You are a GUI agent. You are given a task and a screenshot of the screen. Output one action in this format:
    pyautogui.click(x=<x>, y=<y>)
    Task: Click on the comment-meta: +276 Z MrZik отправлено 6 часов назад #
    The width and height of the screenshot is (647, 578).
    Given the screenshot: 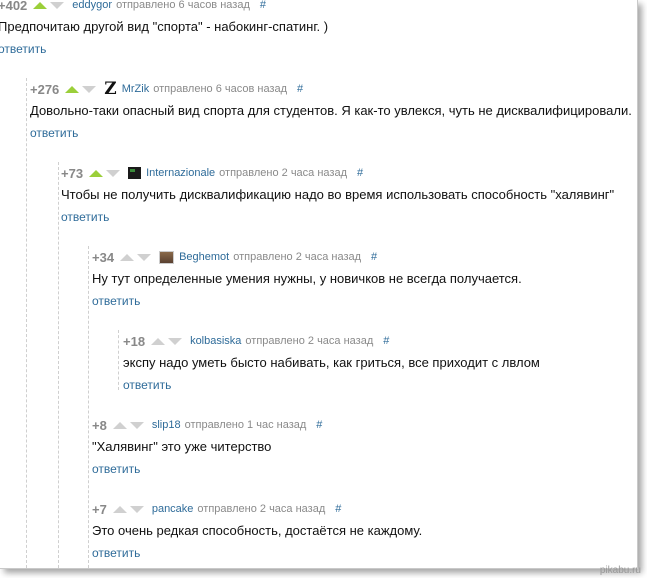 What is the action you would take?
    pyautogui.click(x=331, y=89)
    